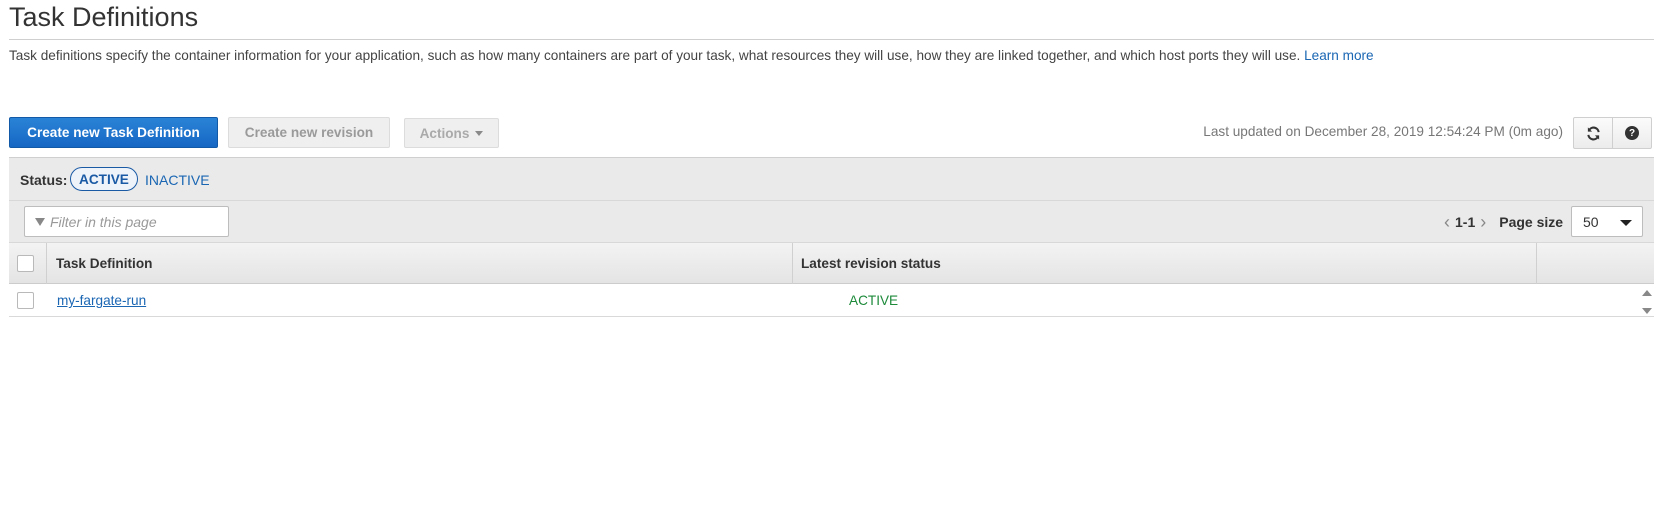  Describe the element at coordinates (1591, 221) in the screenshot. I see `page-size-value: 50` at that location.